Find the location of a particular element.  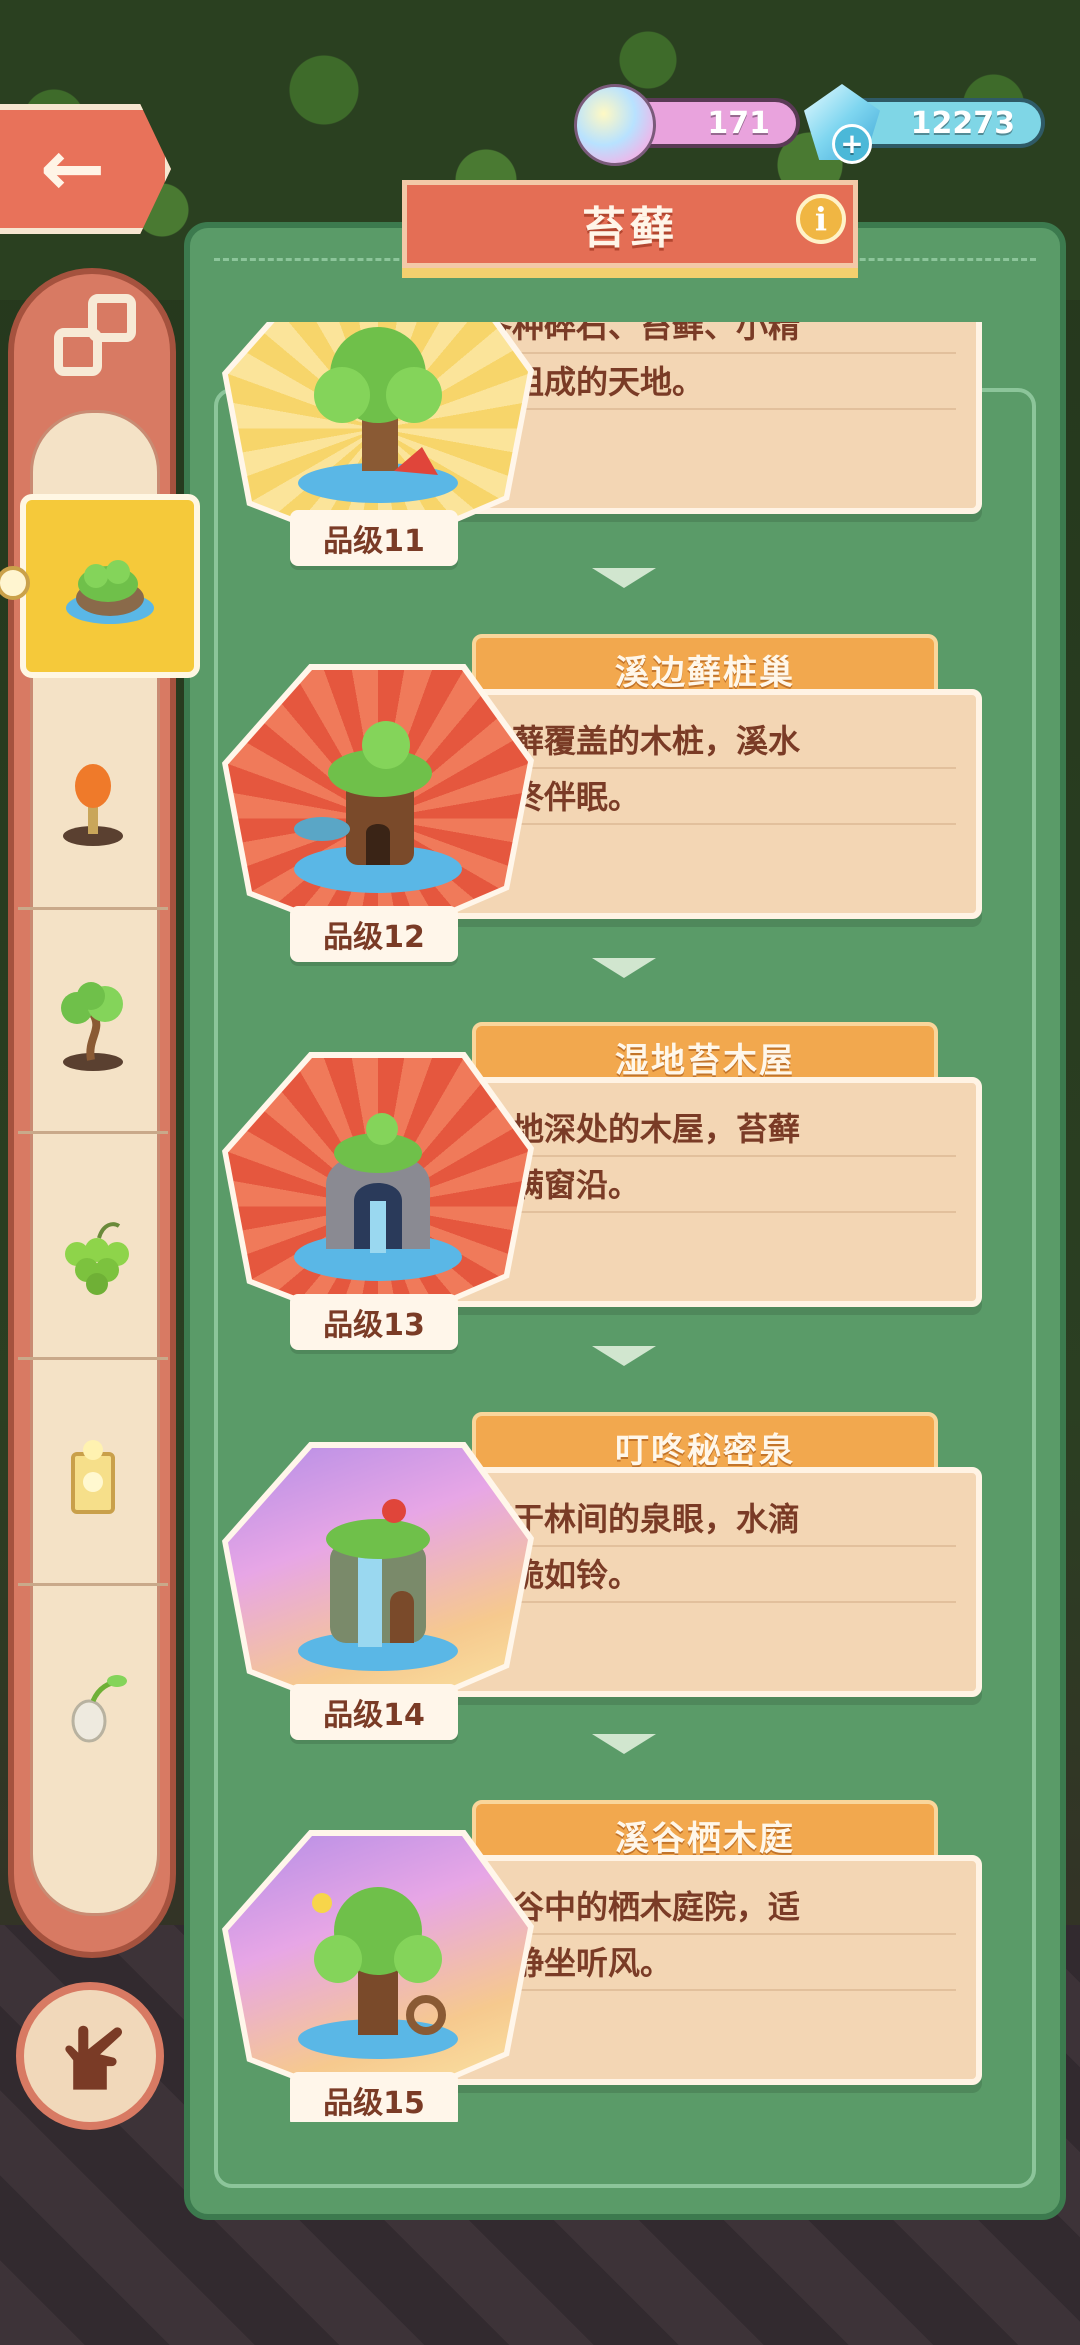

rainbow-cloud-icon is located at coordinates (615, 125).